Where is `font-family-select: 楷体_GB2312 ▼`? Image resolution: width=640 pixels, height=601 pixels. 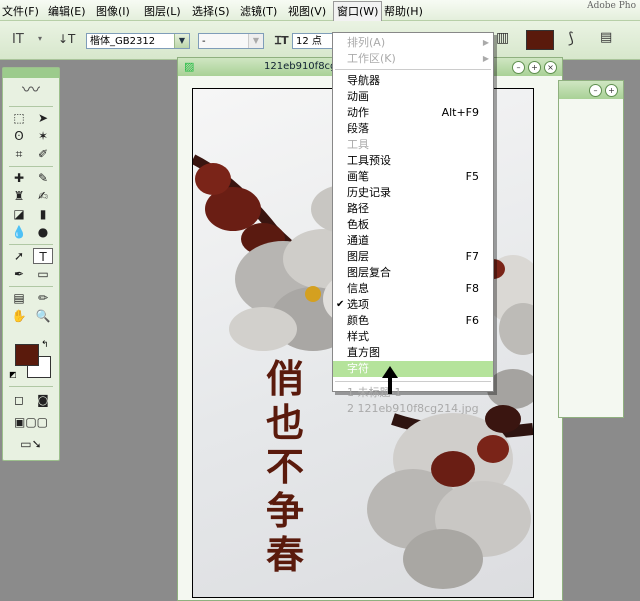 font-family-select: 楷体_GB2312 ▼ is located at coordinates (138, 41).